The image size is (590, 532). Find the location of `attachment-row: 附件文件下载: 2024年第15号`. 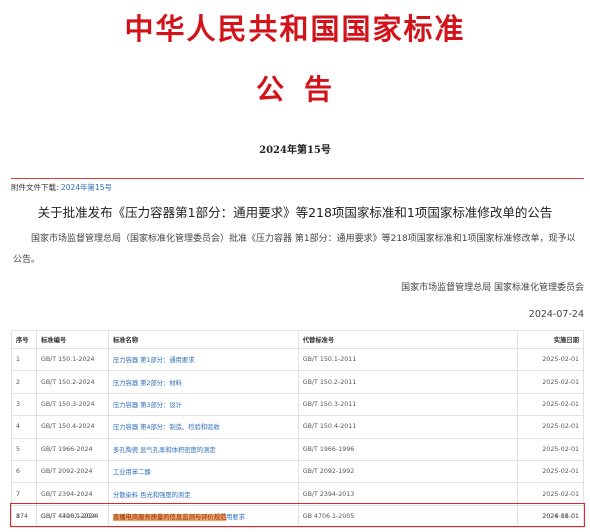

attachment-row: 附件文件下载: 2024年第15号 is located at coordinates (61, 187).